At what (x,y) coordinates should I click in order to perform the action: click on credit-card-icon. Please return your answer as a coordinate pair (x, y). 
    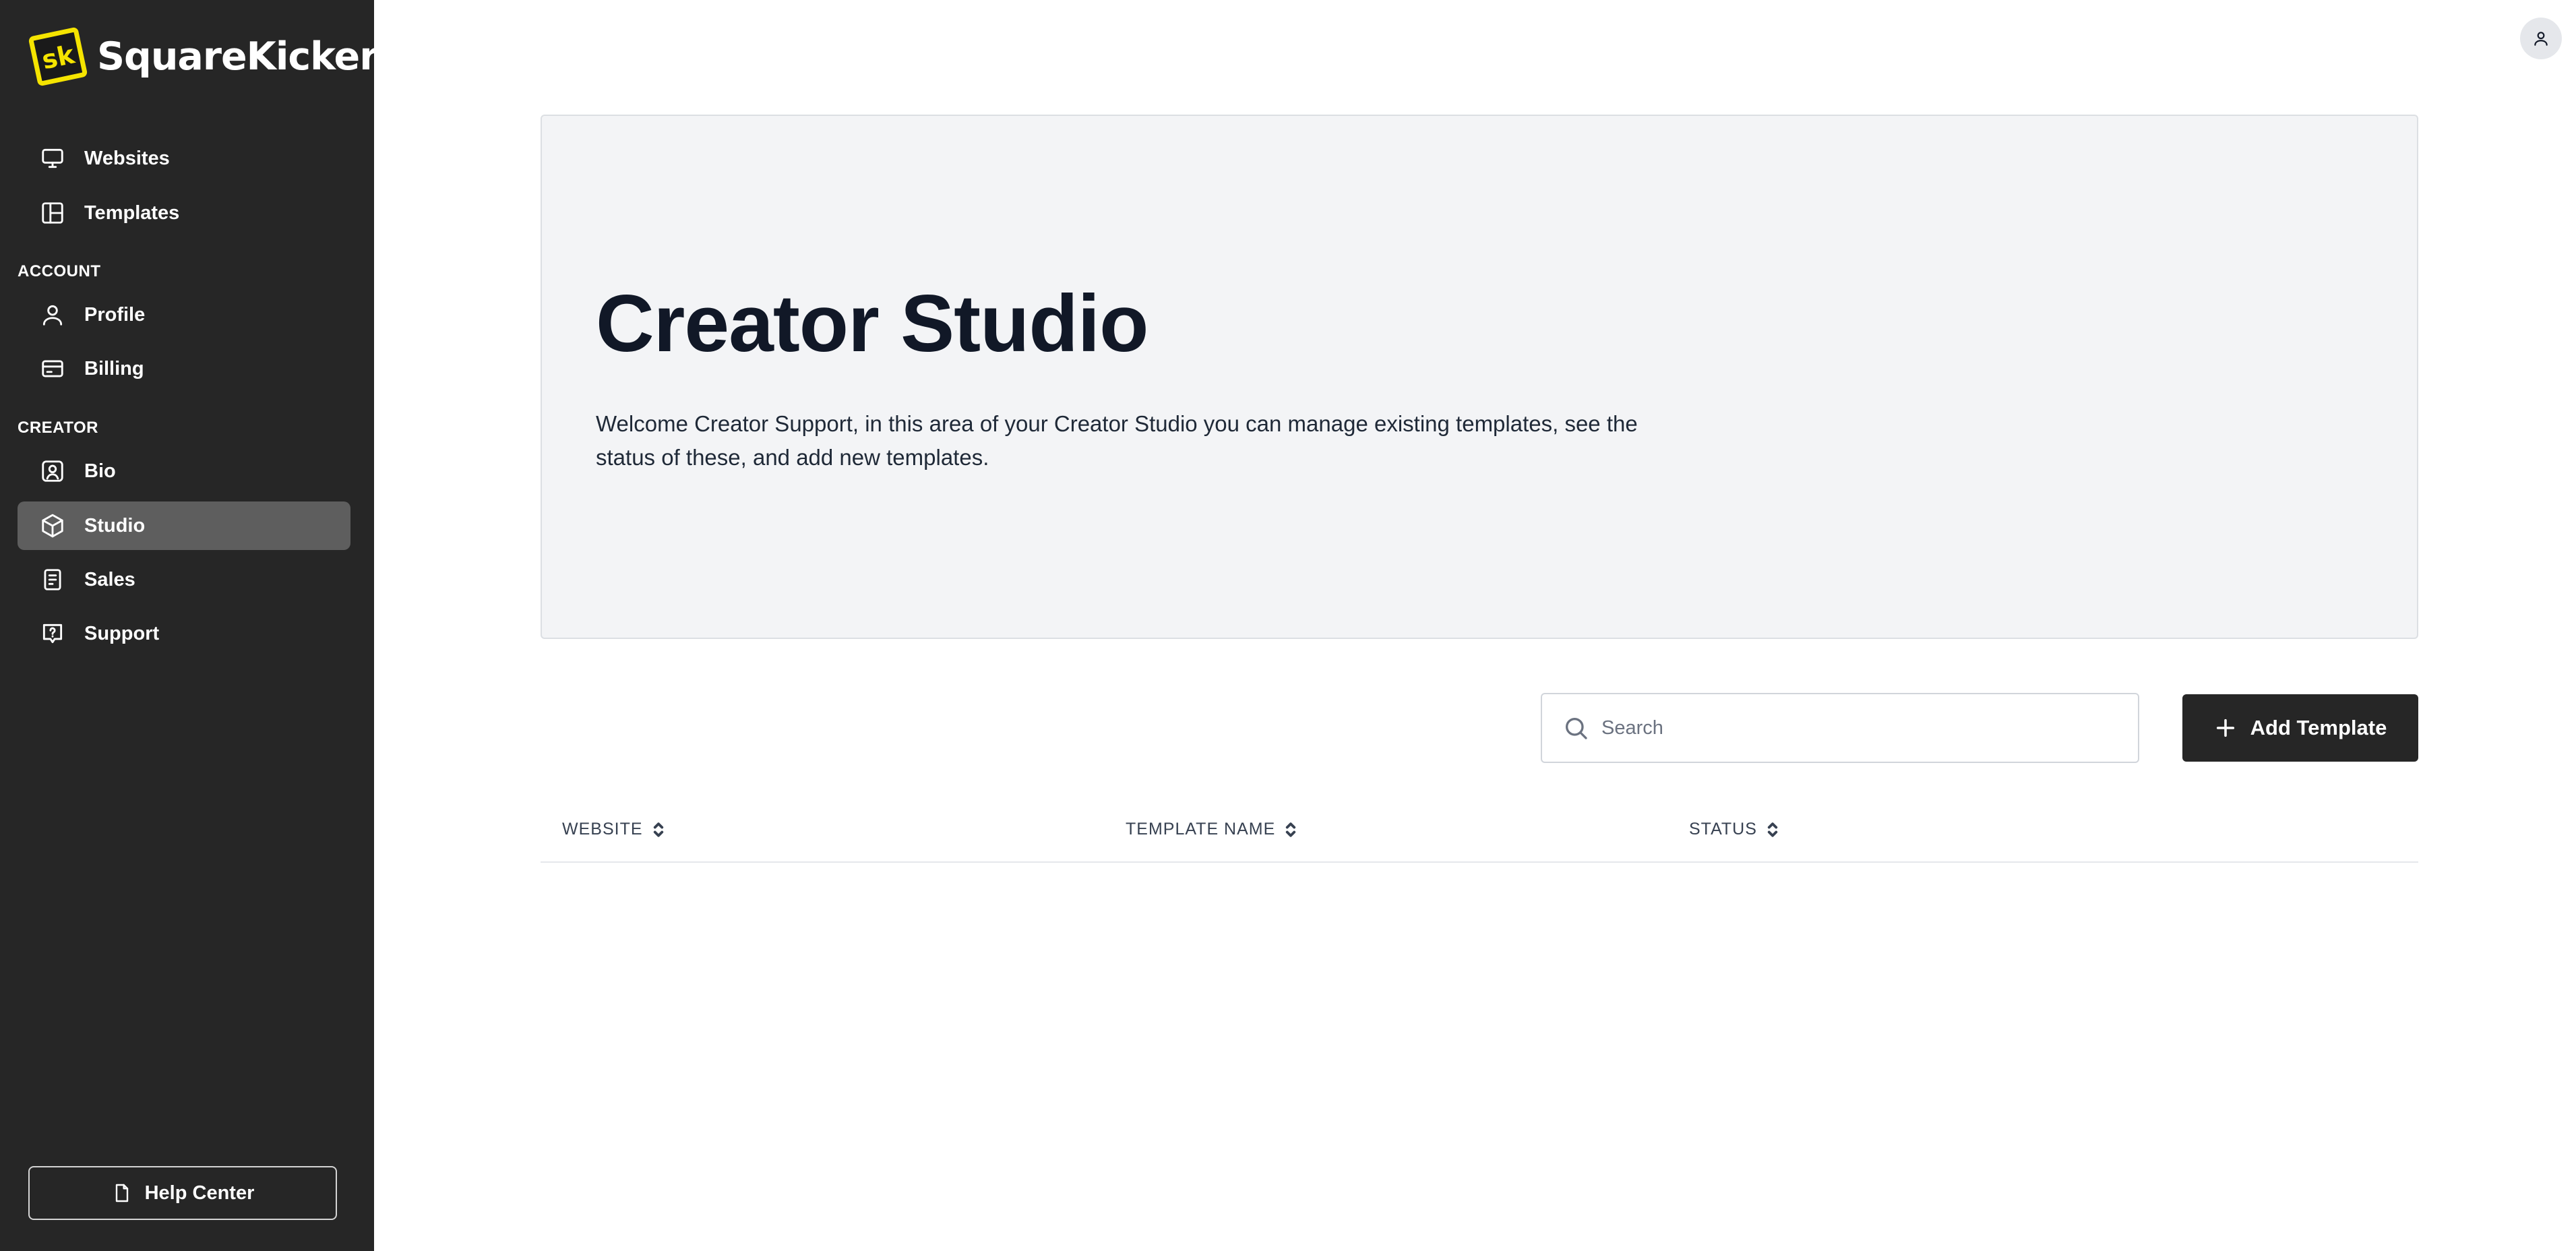
    Looking at the image, I should click on (53, 369).